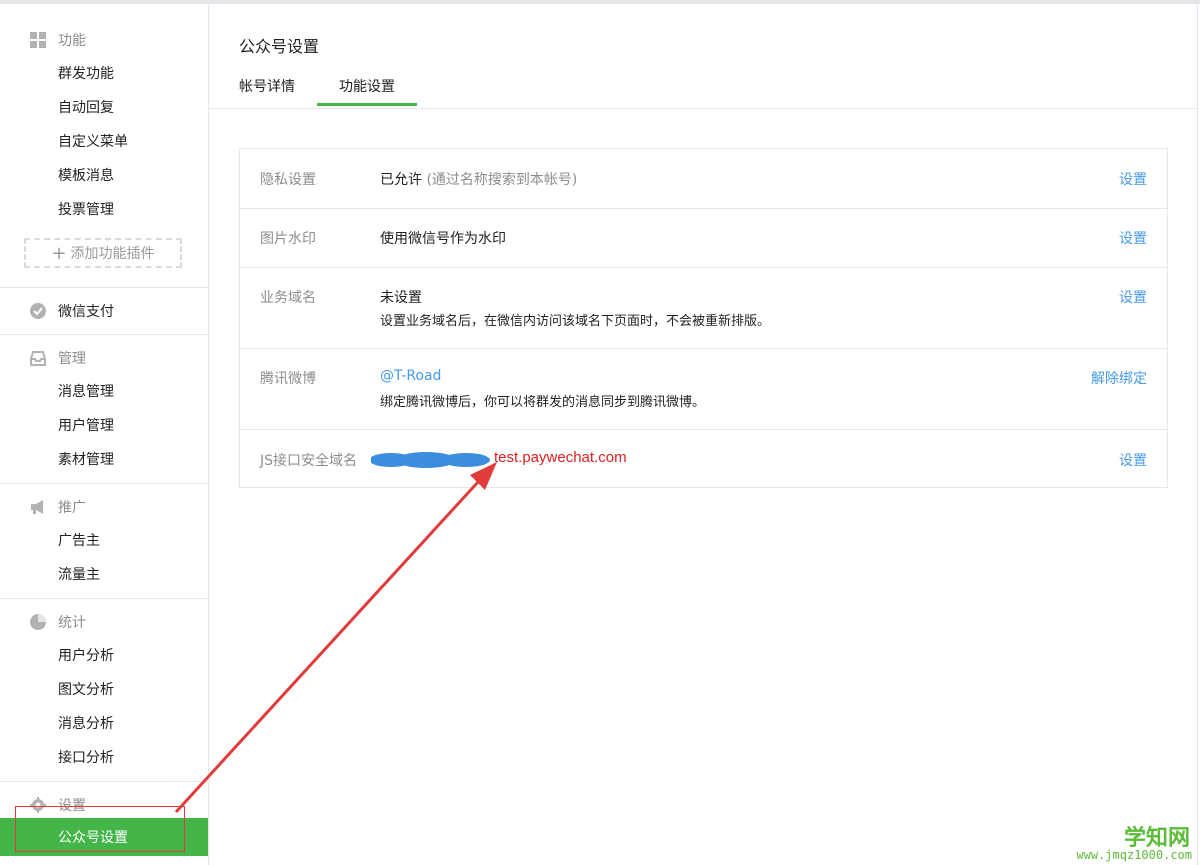 The width and height of the screenshot is (1200, 865). What do you see at coordinates (1134, 855) in the screenshot?
I see `watermark-url: www.jmqz1000.com` at bounding box center [1134, 855].